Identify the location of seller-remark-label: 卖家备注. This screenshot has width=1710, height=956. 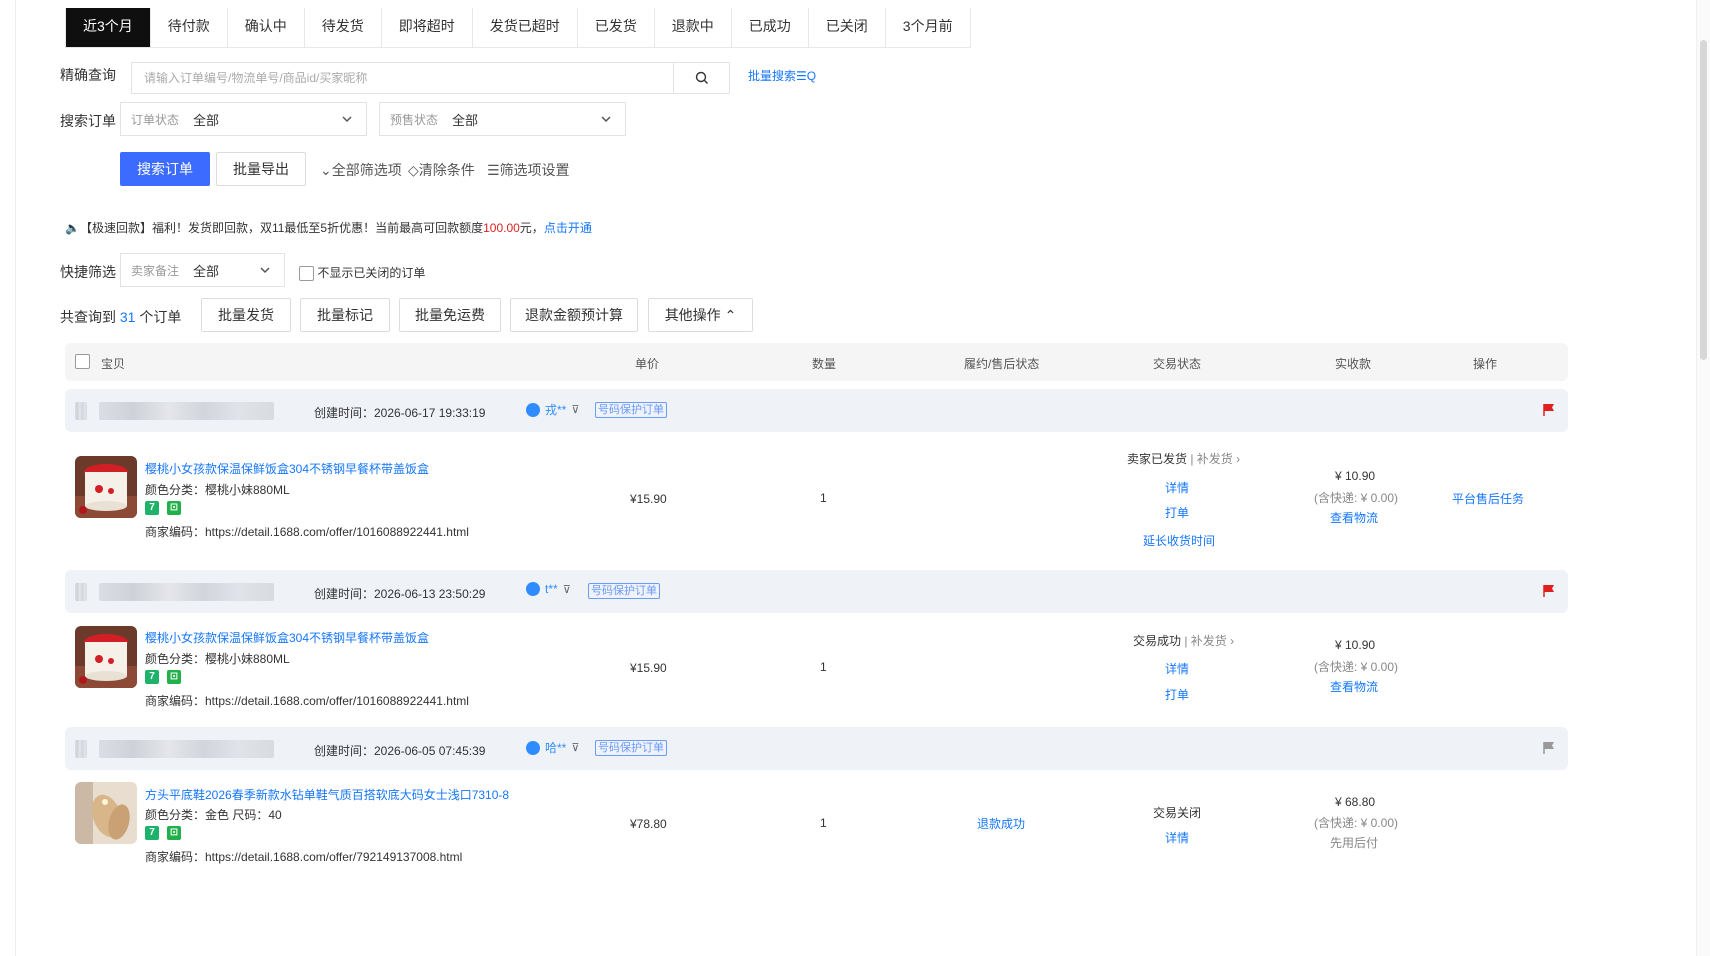
(155, 270).